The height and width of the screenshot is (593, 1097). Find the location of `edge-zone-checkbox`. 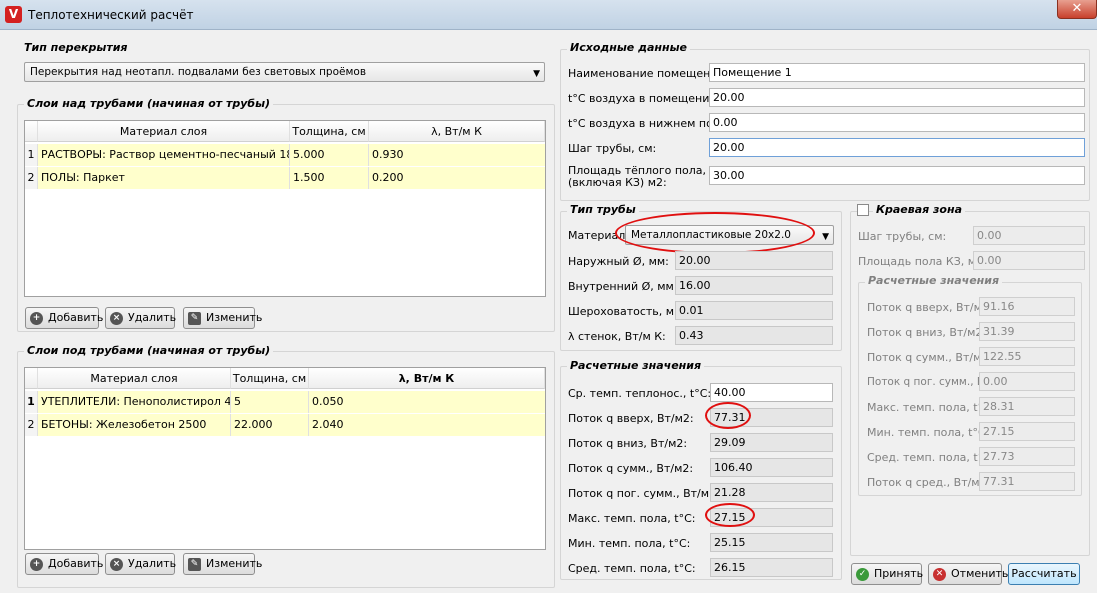

edge-zone-checkbox is located at coordinates (863, 210).